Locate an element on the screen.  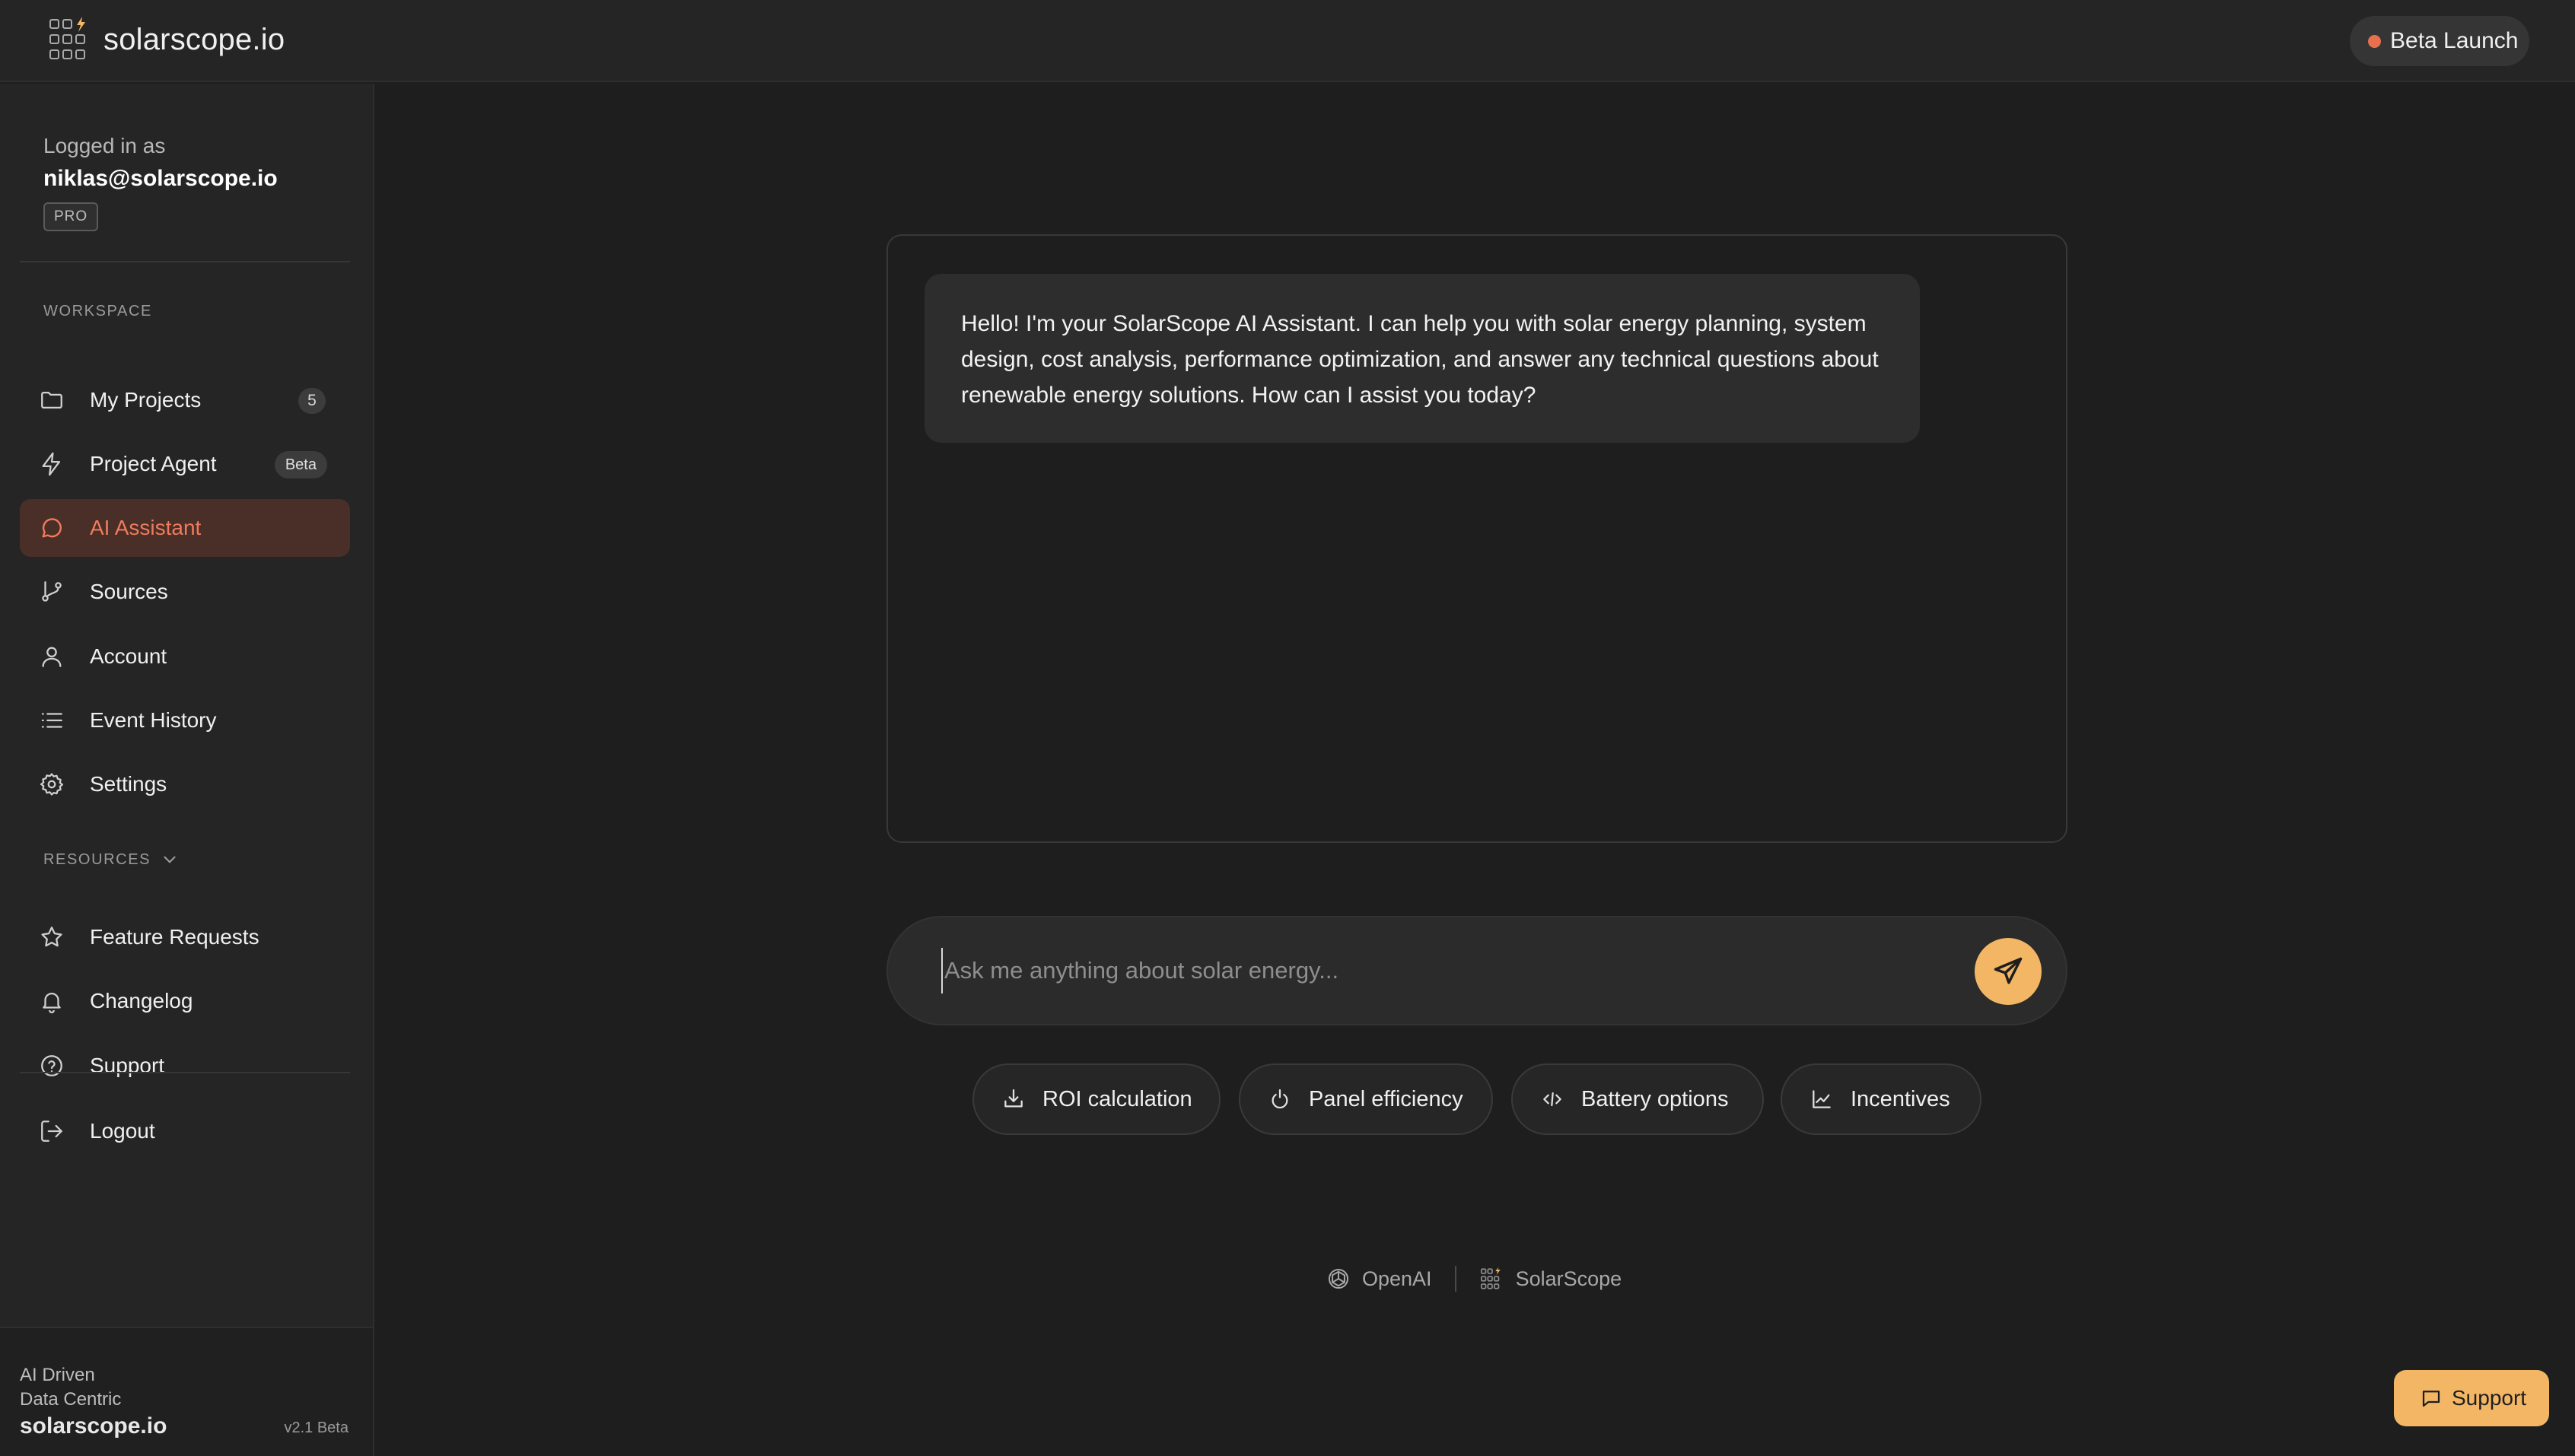
sidebar-item-settings: Settings is located at coordinates (185, 784).